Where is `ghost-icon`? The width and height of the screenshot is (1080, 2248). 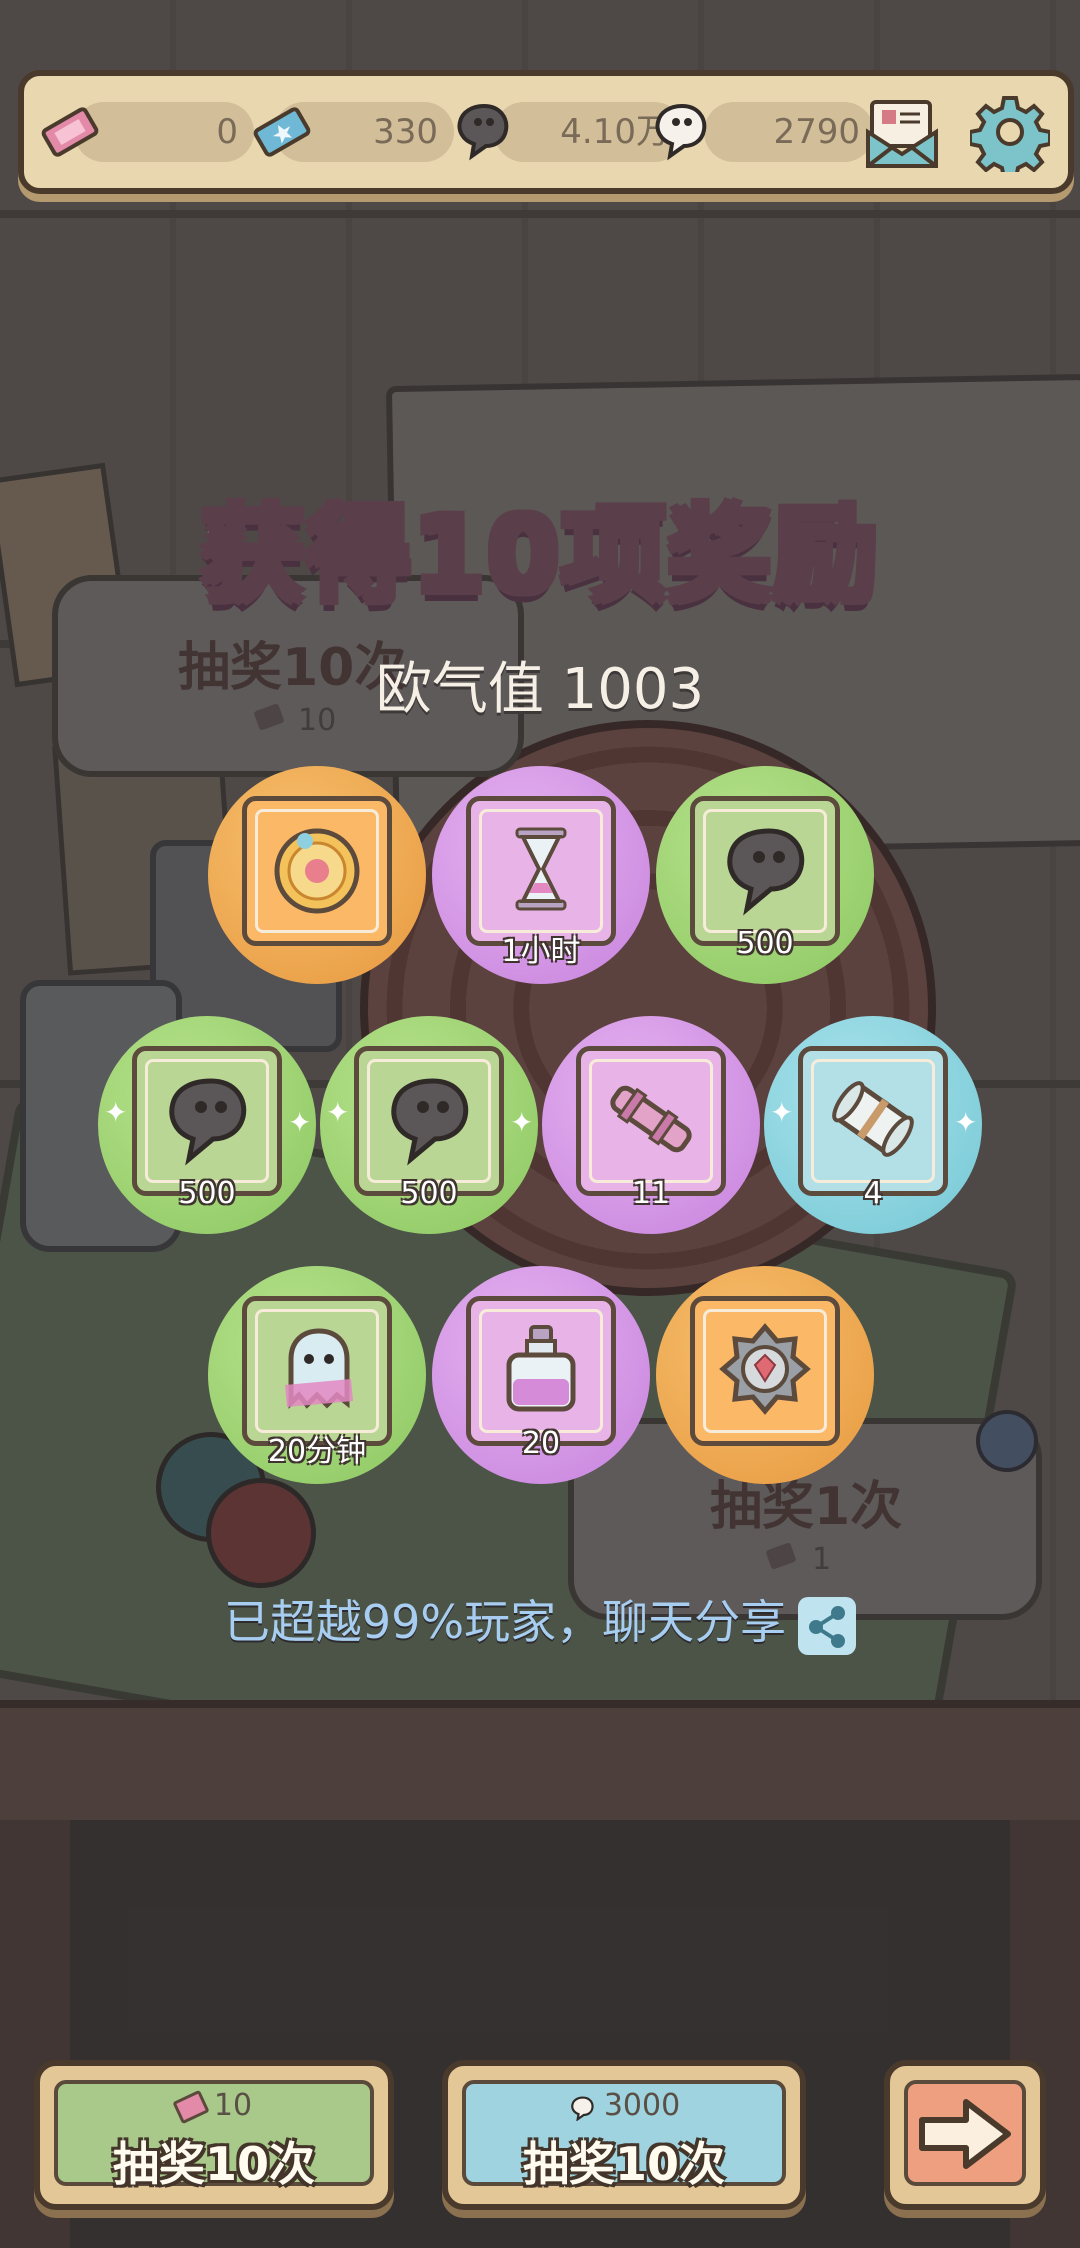
ghost-icon is located at coordinates (319, 1369).